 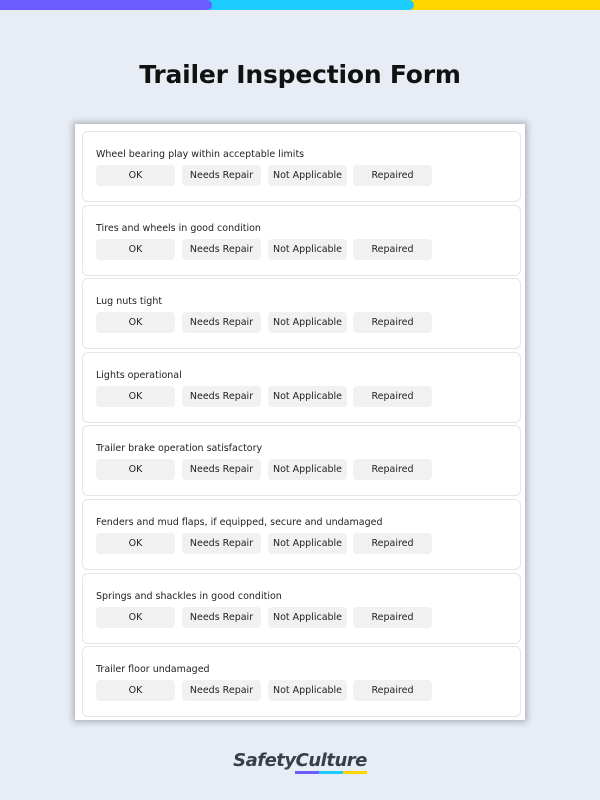 What do you see at coordinates (129, 302) in the screenshot?
I see `inspection-item-label: Lug nuts tight` at bounding box center [129, 302].